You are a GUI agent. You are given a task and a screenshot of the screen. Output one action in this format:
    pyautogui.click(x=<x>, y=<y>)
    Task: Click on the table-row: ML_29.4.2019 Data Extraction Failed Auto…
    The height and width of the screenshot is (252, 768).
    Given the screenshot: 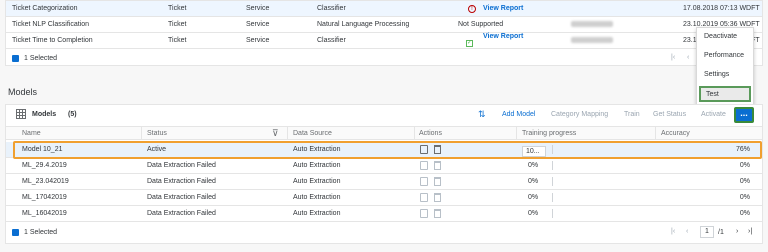 What is the action you would take?
    pyautogui.click(x=384, y=166)
    